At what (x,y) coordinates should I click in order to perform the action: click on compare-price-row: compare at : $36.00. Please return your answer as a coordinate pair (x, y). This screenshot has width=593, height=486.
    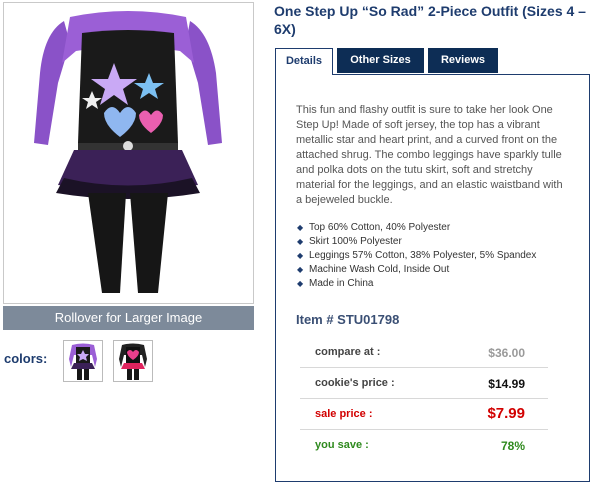
    Looking at the image, I should click on (424, 352).